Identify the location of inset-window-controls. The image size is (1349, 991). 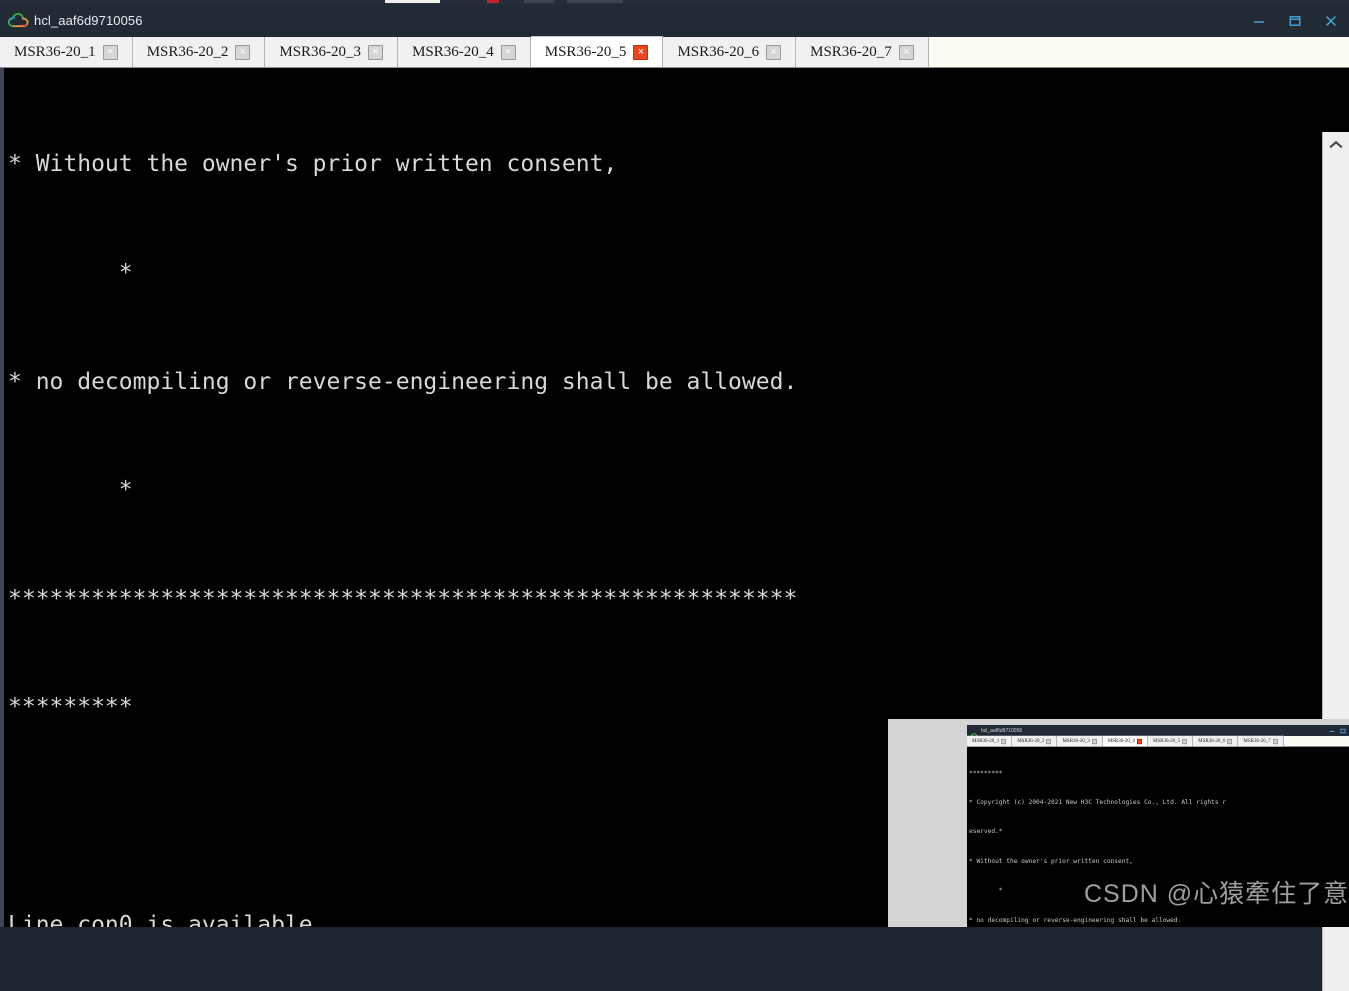
(1339, 730).